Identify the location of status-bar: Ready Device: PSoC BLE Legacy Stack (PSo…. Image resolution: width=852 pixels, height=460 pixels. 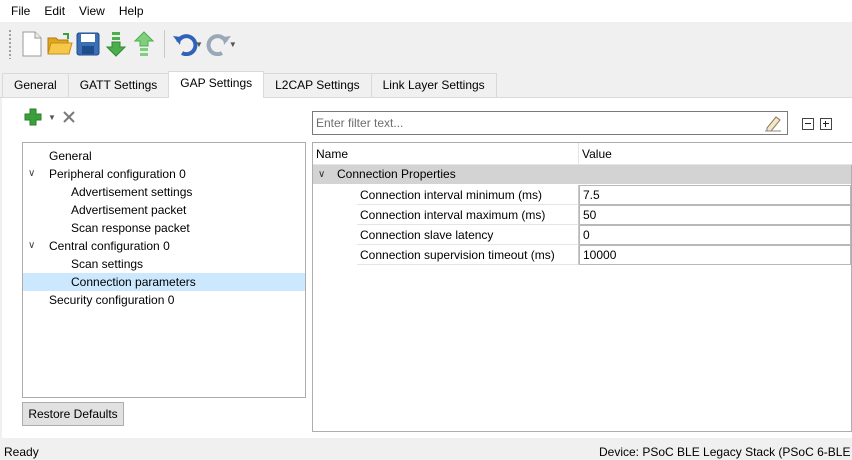
(426, 450).